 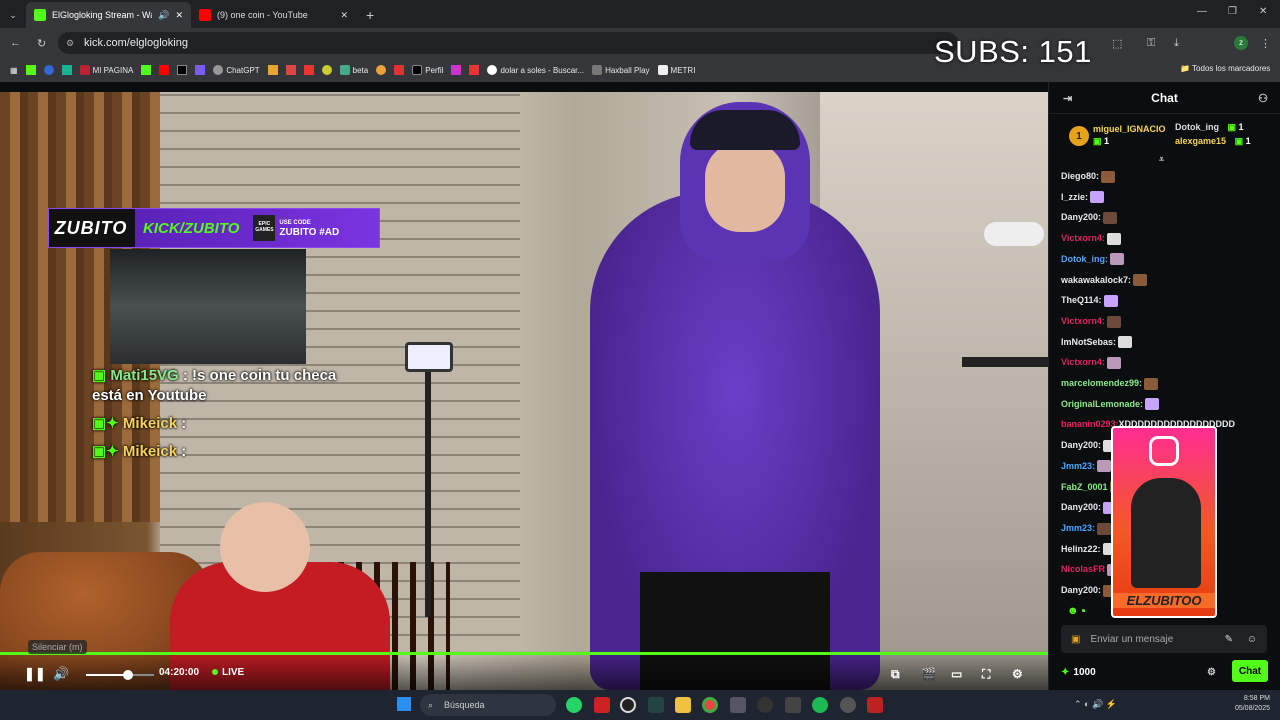 What do you see at coordinates (273, 15) in the screenshot?
I see `tab-youtube: (9) one coin - YouTube ✕` at bounding box center [273, 15].